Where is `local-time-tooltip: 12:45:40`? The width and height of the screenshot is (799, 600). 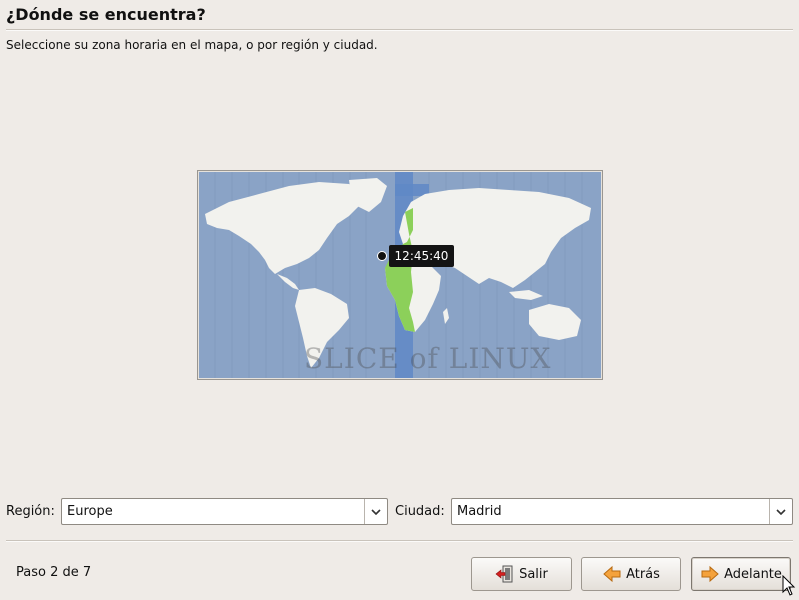 local-time-tooltip: 12:45:40 is located at coordinates (421, 256).